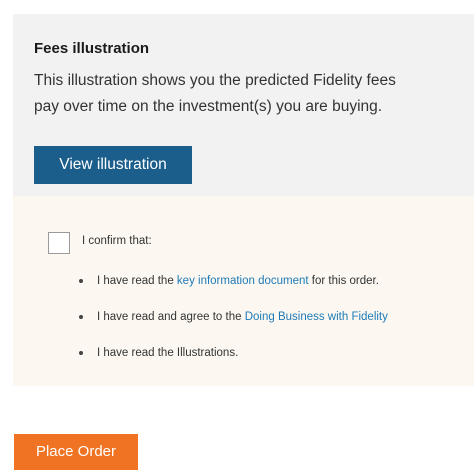 The image size is (474, 470). What do you see at coordinates (168, 353) in the screenshot?
I see `confirmation-item-text: I have read the Illustrations.` at bounding box center [168, 353].